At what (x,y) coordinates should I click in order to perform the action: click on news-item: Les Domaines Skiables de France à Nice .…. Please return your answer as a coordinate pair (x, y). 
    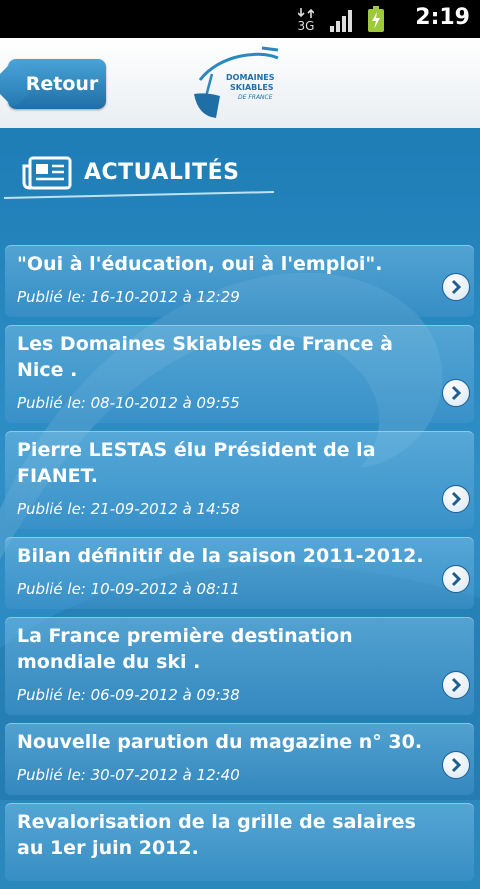
    Looking at the image, I should click on (239, 374).